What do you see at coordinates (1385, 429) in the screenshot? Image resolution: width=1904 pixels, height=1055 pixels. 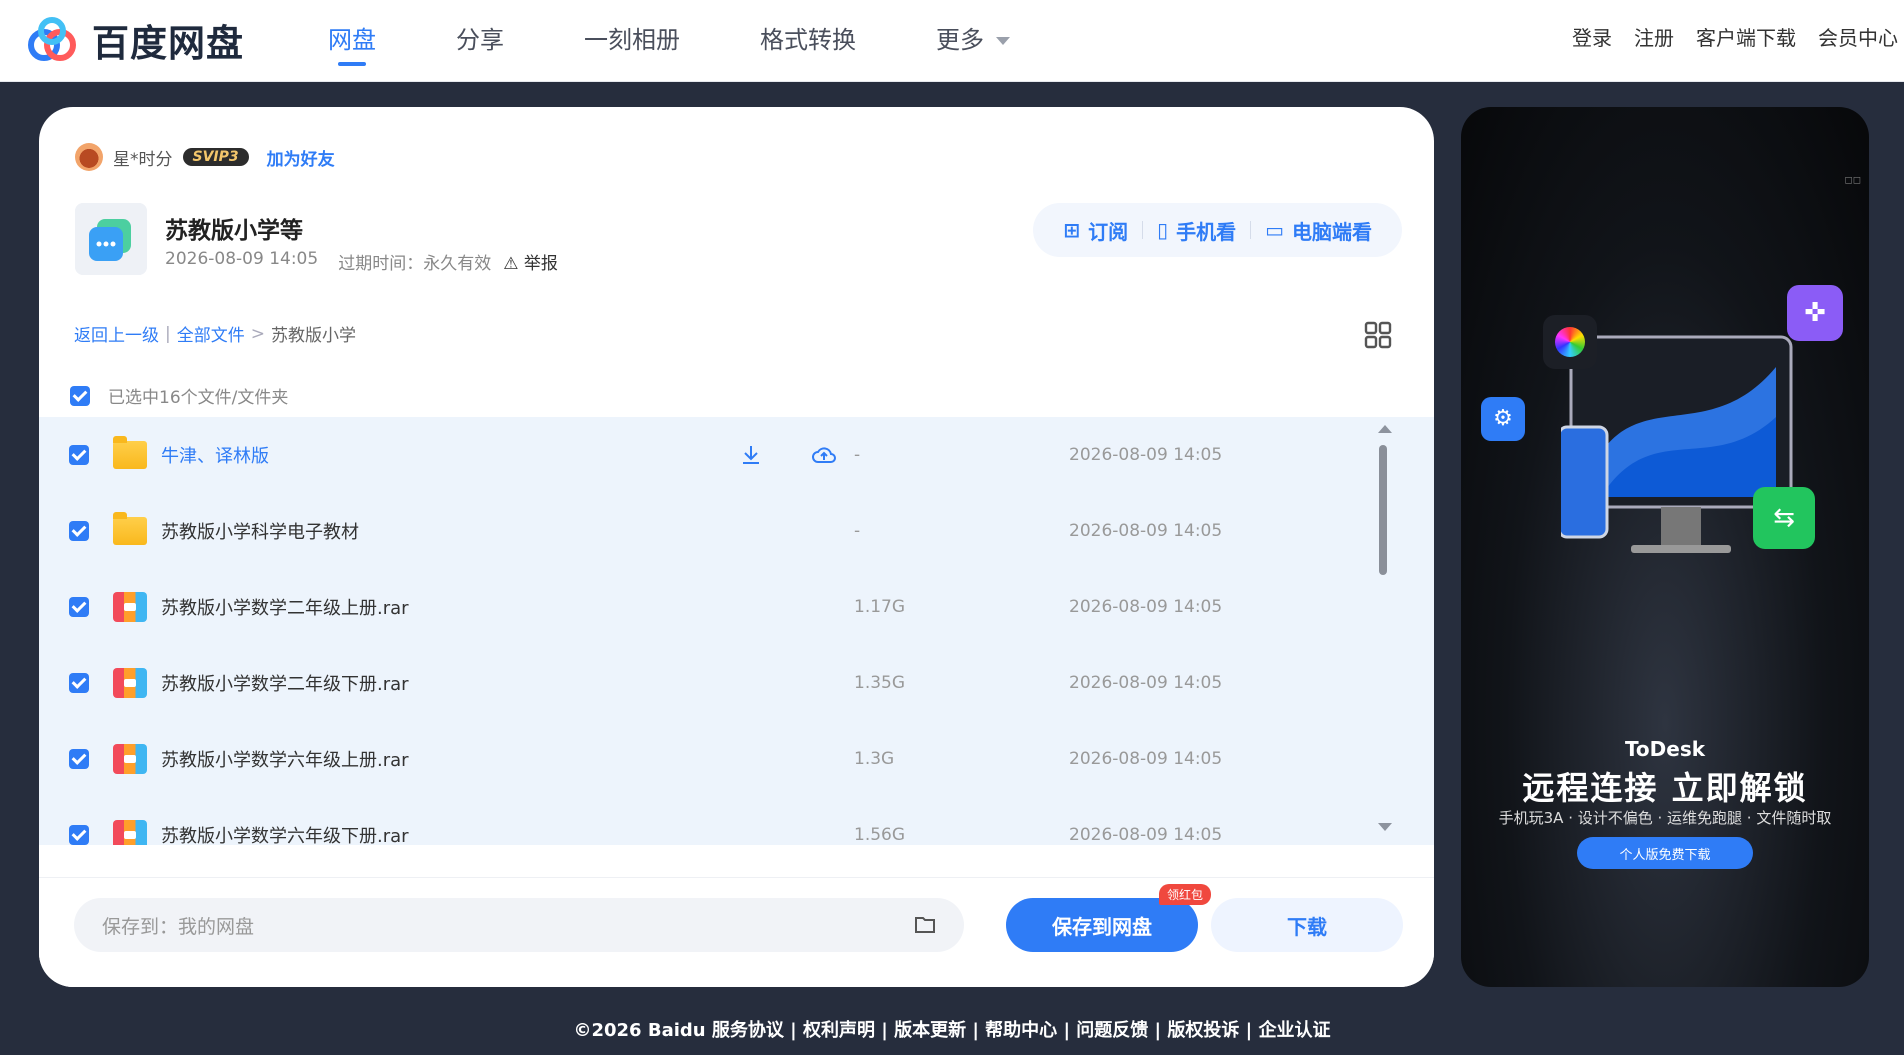 I see `scroll-up-arrow-icon` at bounding box center [1385, 429].